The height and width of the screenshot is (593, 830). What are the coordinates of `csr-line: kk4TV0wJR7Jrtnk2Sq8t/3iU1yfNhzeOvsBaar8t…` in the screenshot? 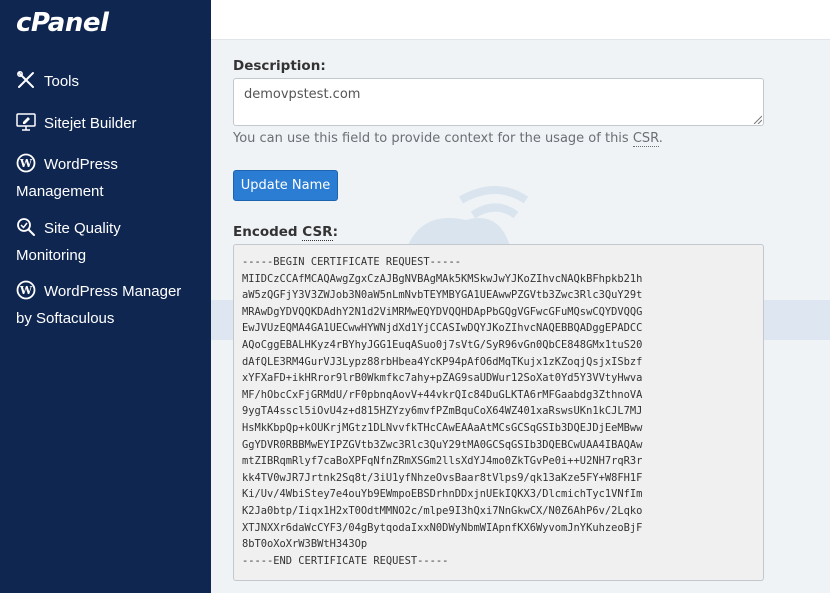 It's located at (442, 477).